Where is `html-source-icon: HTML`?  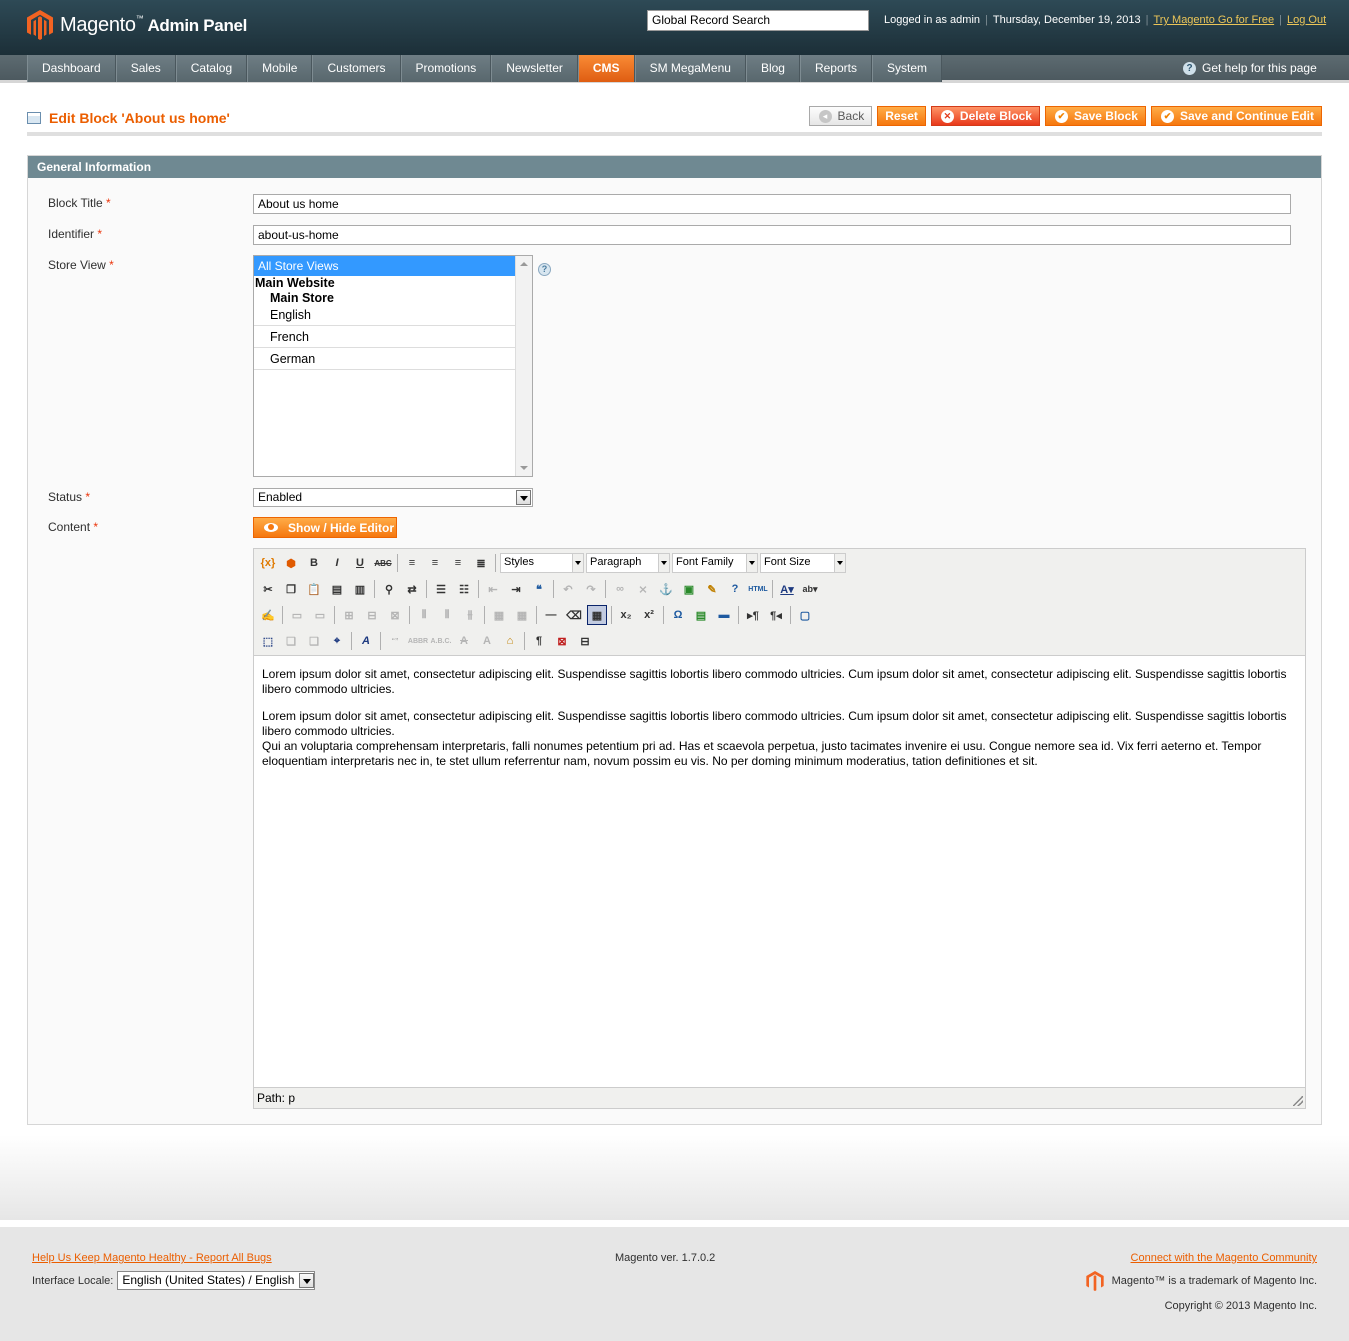
html-source-icon: HTML is located at coordinates (758, 589).